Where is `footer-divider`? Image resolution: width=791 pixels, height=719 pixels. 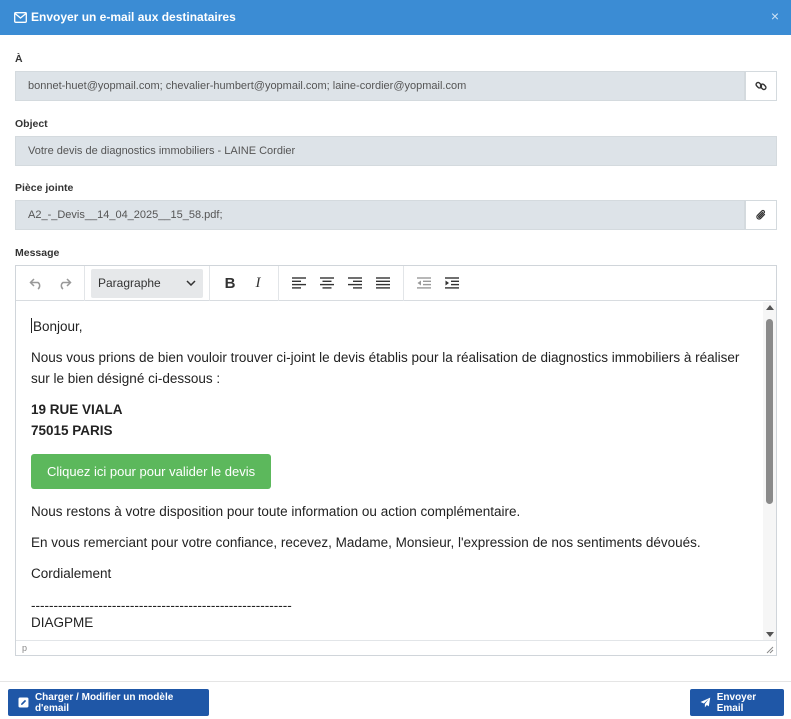 footer-divider is located at coordinates (395, 681).